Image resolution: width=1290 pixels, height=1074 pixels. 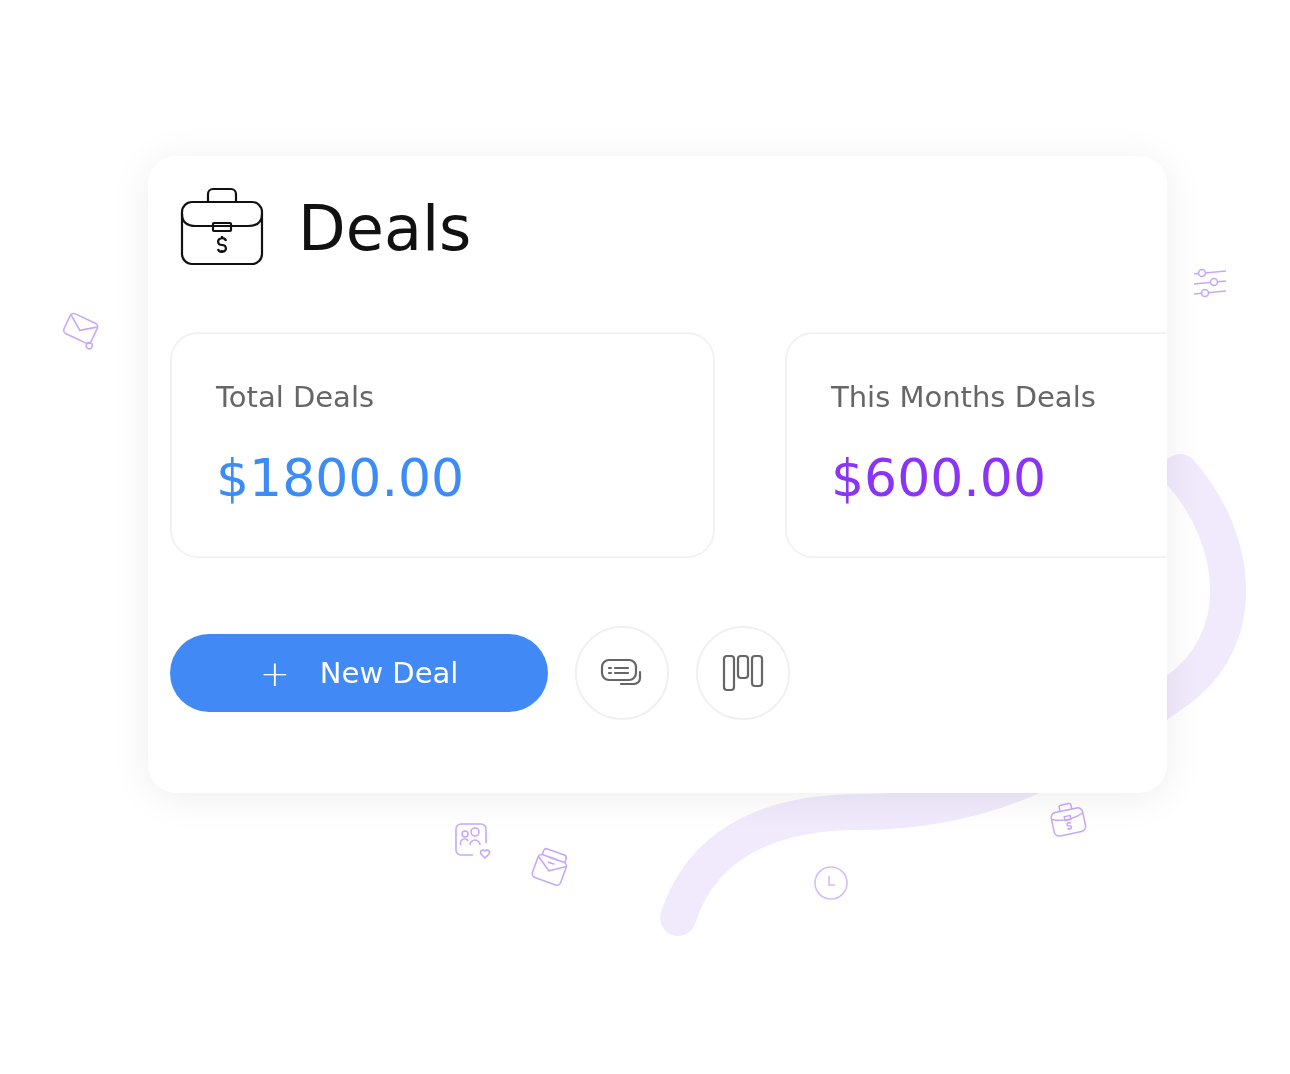 I want to click on people-icon, so click(x=473, y=841).